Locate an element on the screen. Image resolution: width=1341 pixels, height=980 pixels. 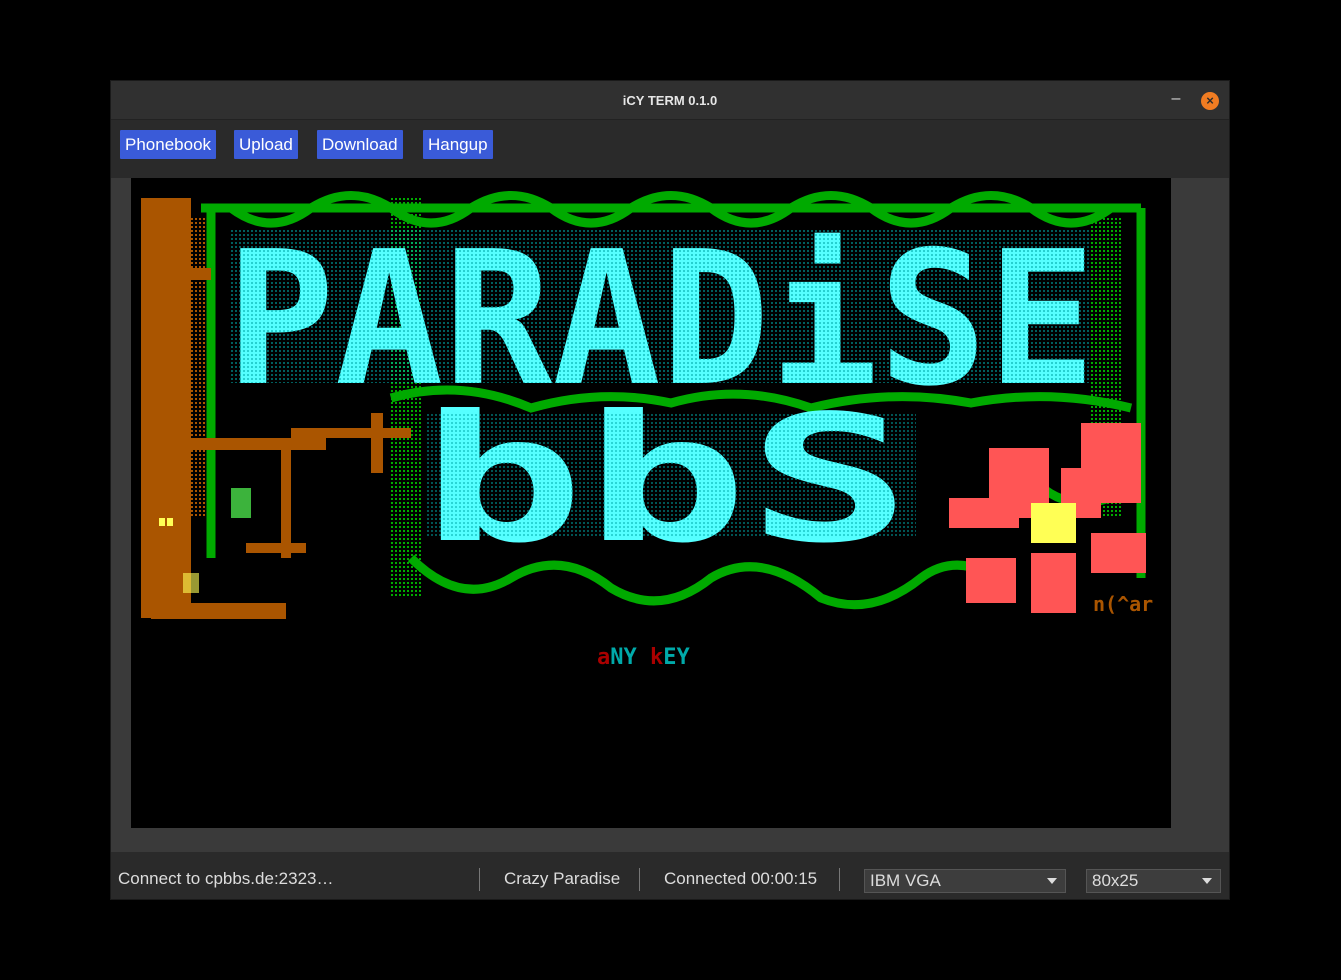
phonebook-button: Phonebook is located at coordinates (168, 144).